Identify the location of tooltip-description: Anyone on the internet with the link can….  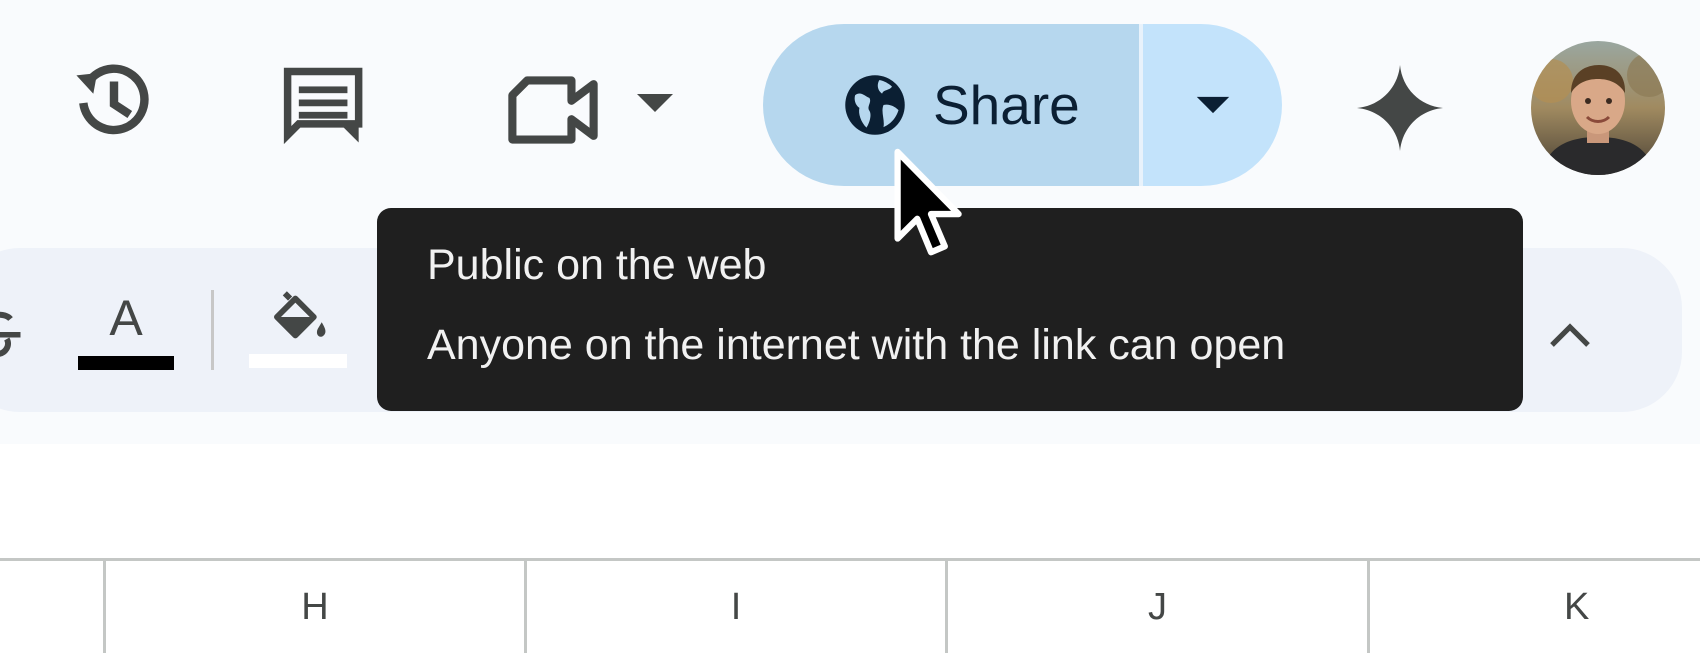
(856, 345).